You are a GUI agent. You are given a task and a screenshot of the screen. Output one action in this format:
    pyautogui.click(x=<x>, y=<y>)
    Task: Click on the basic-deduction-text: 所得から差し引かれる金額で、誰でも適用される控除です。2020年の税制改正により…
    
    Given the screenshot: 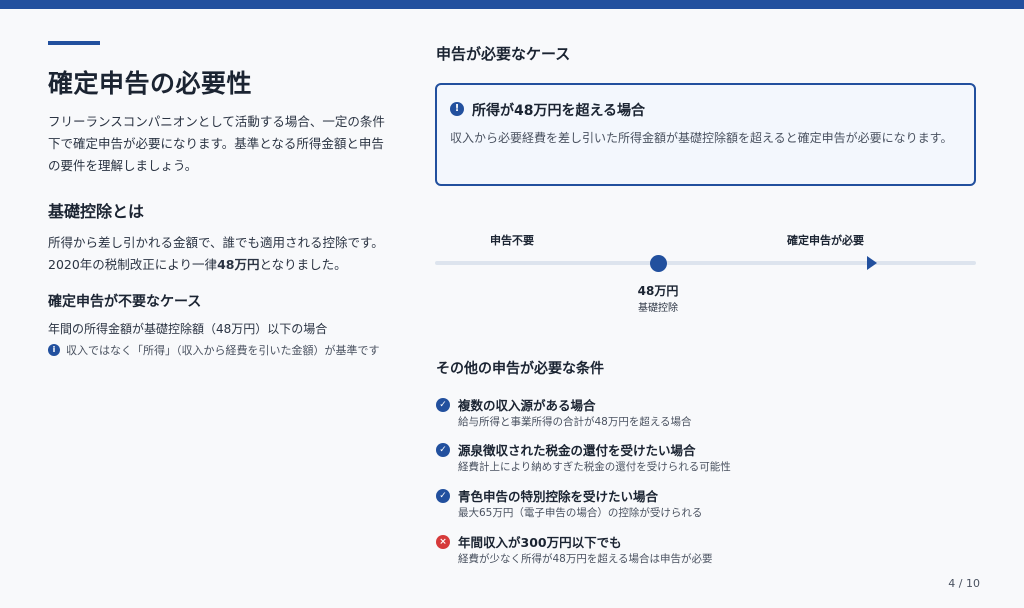 What is the action you would take?
    pyautogui.click(x=218, y=254)
    